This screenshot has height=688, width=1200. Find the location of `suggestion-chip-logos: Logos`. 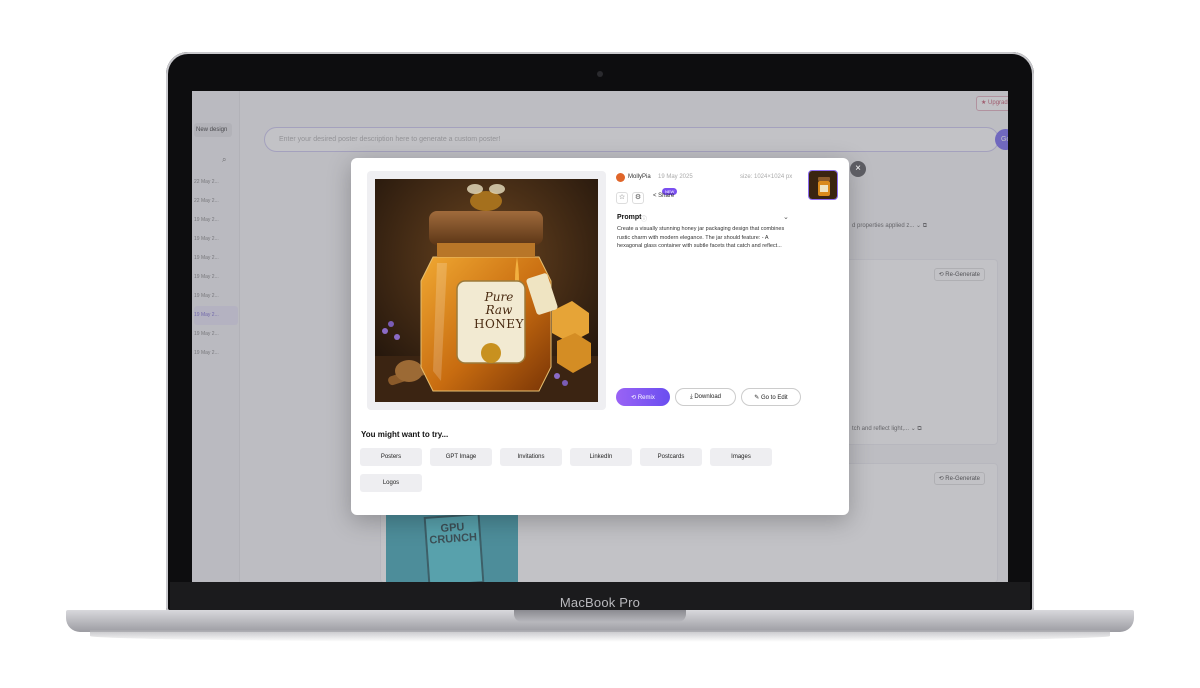

suggestion-chip-logos: Logos is located at coordinates (391, 483).